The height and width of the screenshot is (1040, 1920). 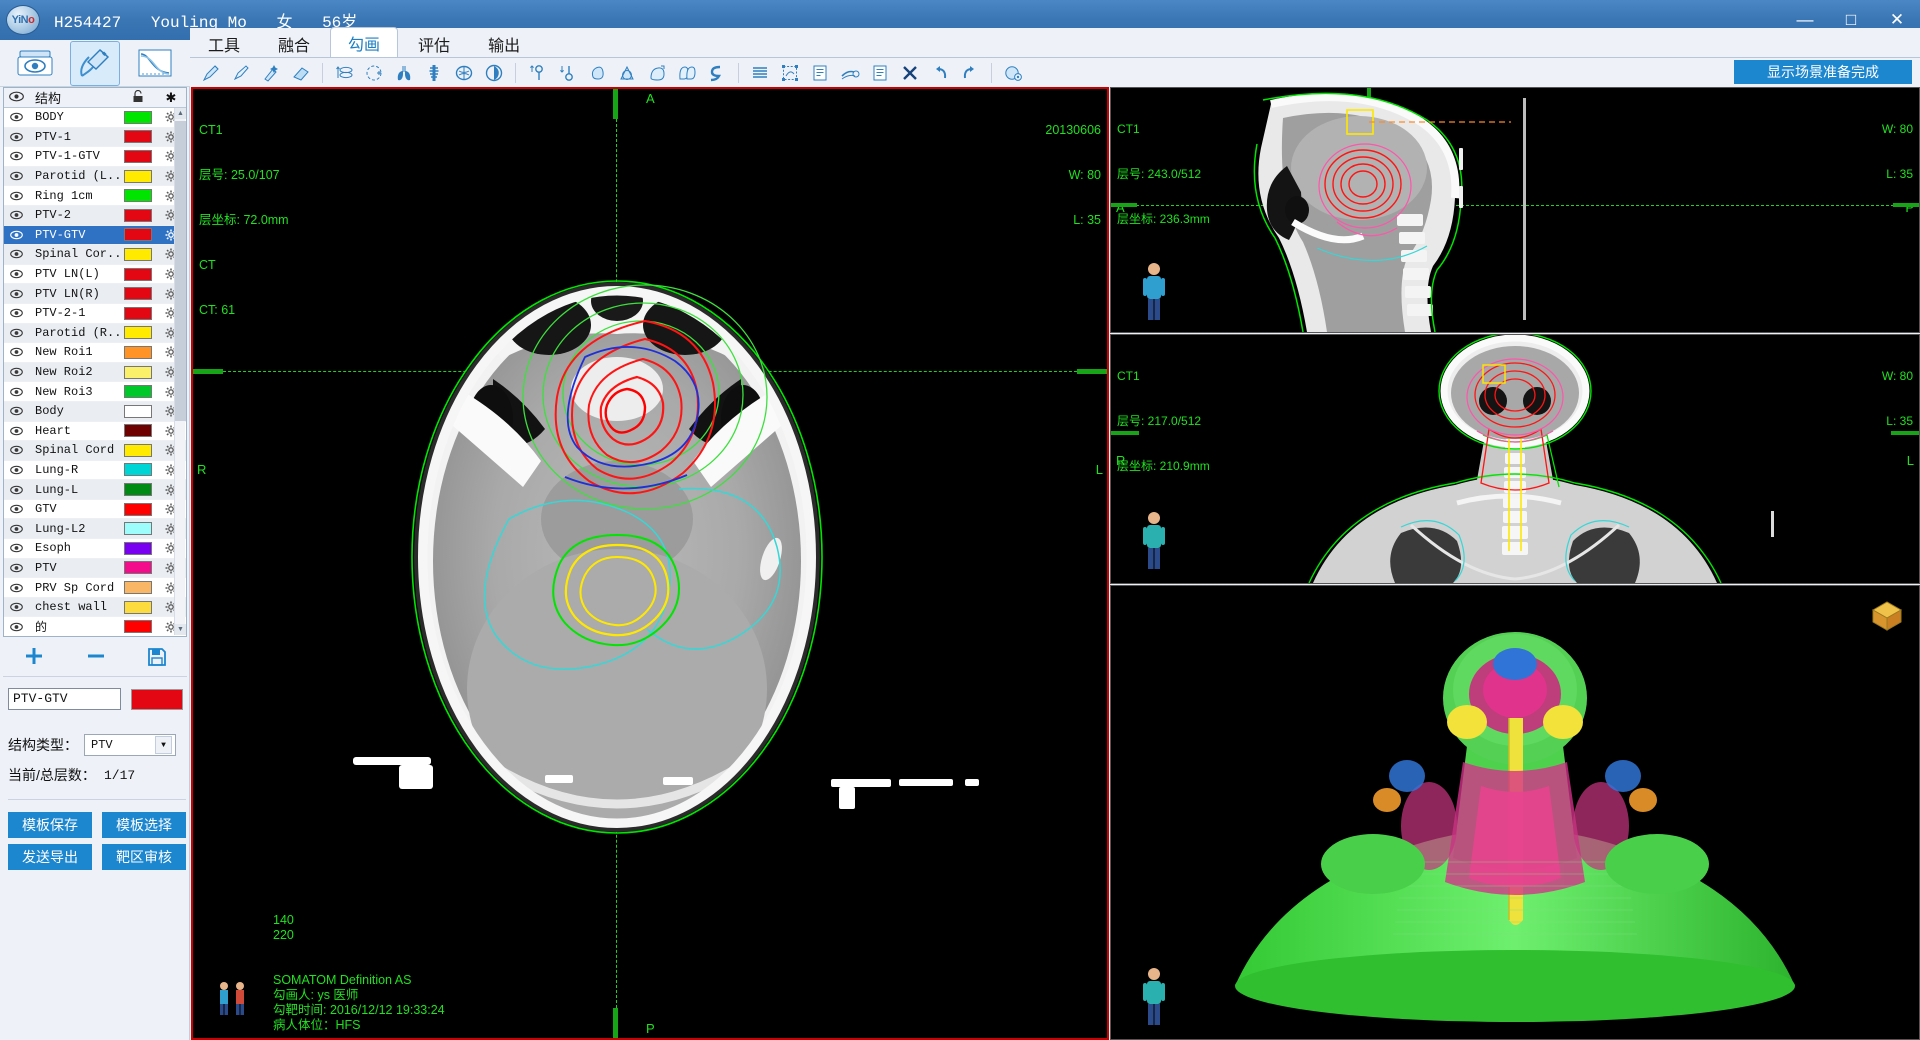 I want to click on magic-wand-tool-icon, so click(x=271, y=73).